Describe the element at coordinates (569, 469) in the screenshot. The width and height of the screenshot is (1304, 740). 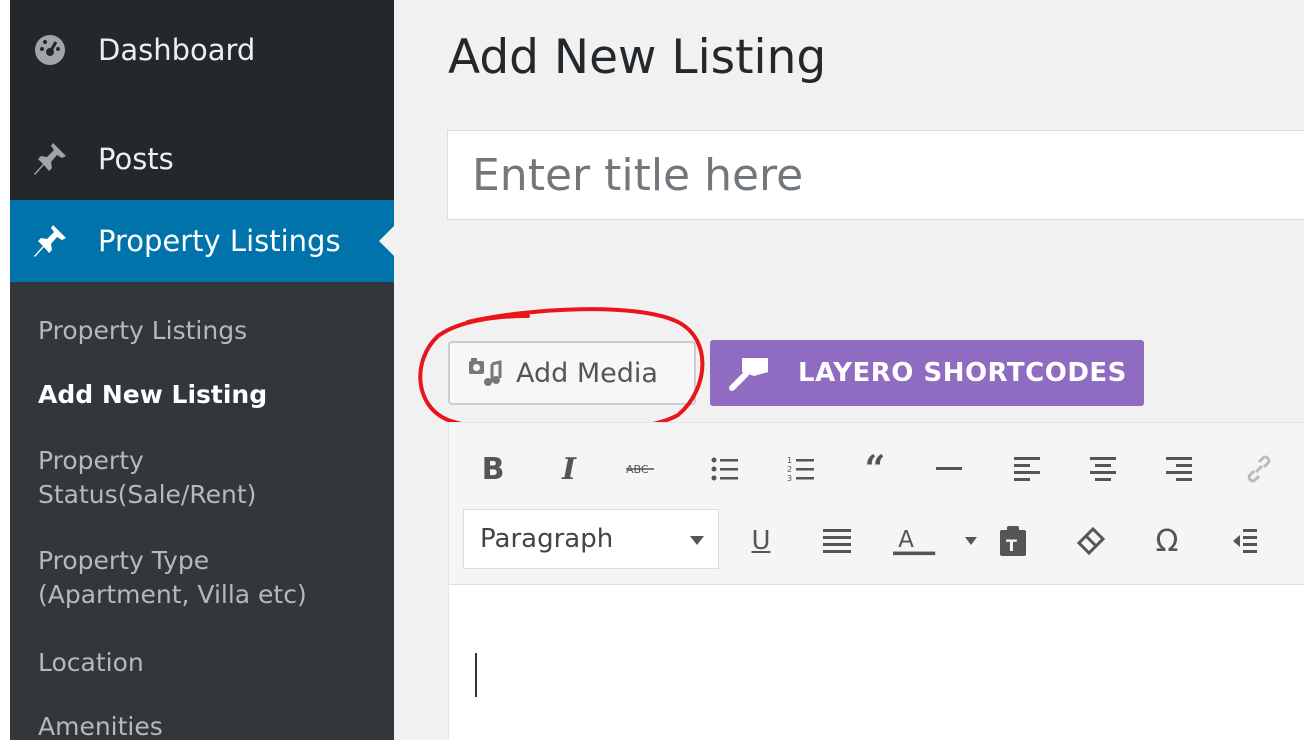
I see `italic-icon: I` at that location.